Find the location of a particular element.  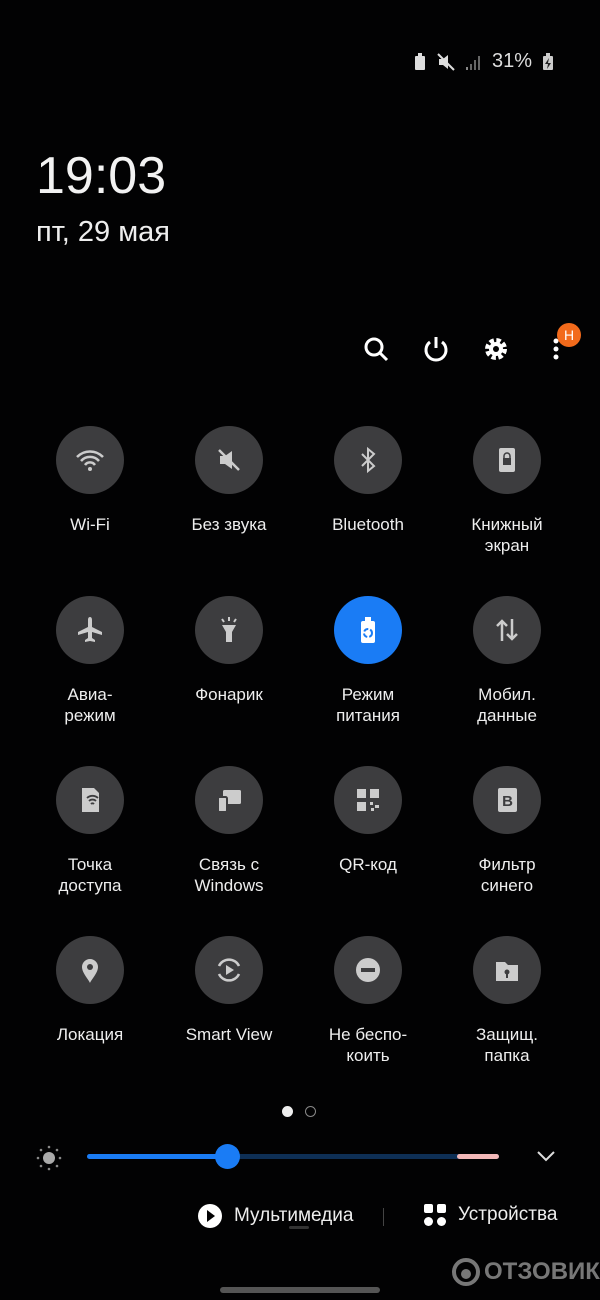

tile-hotspot: Точка доступа is located at coordinates (90, 831).